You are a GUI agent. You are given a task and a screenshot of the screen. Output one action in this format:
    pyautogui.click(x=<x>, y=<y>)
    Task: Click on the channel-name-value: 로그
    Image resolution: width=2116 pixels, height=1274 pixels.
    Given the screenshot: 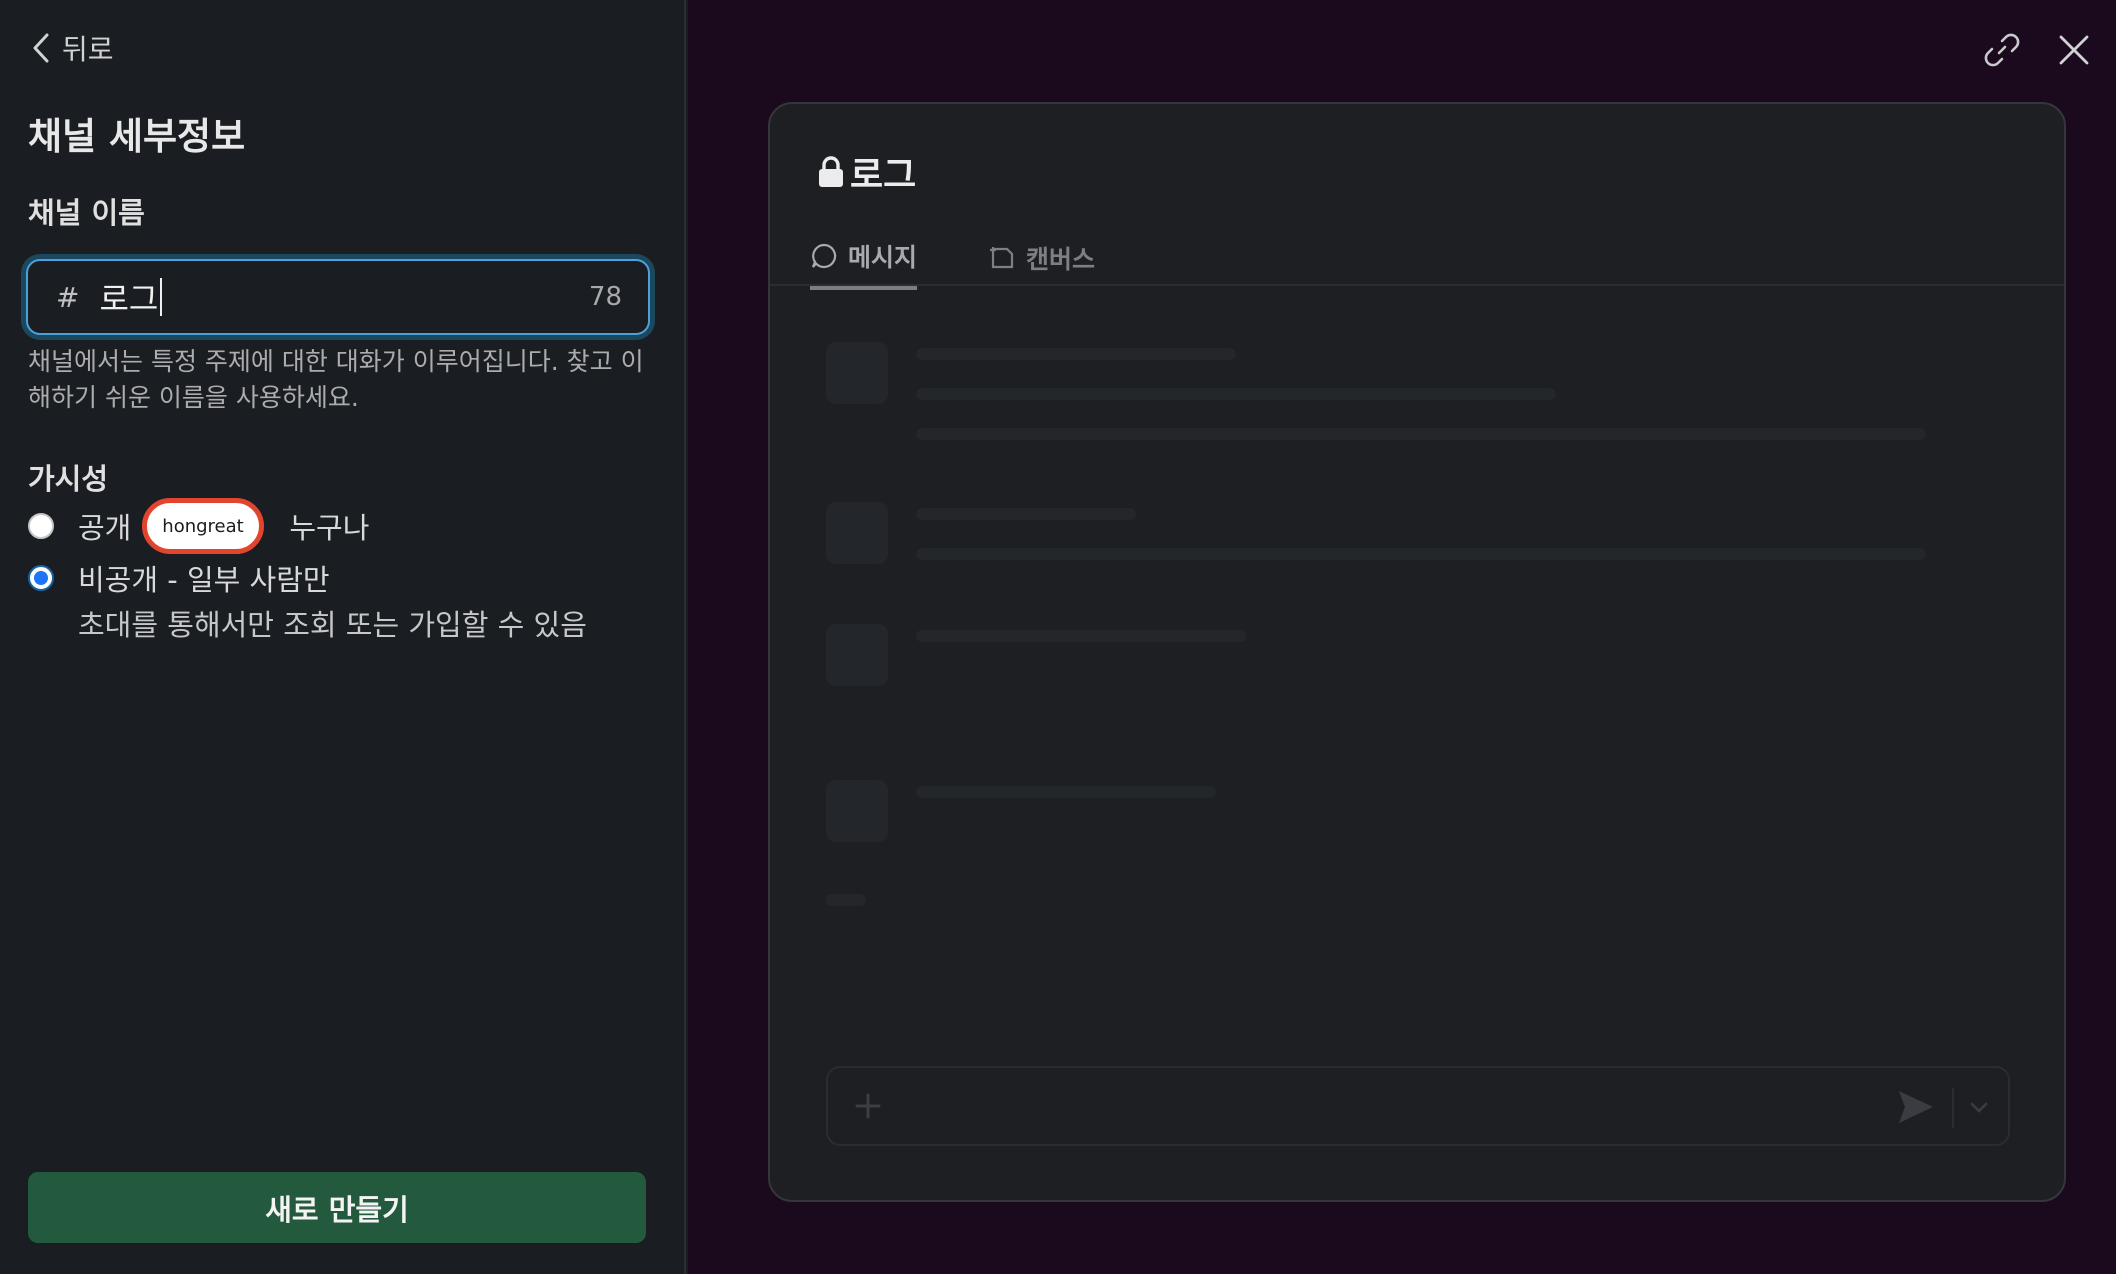 What is the action you would take?
    pyautogui.click(x=129, y=299)
    